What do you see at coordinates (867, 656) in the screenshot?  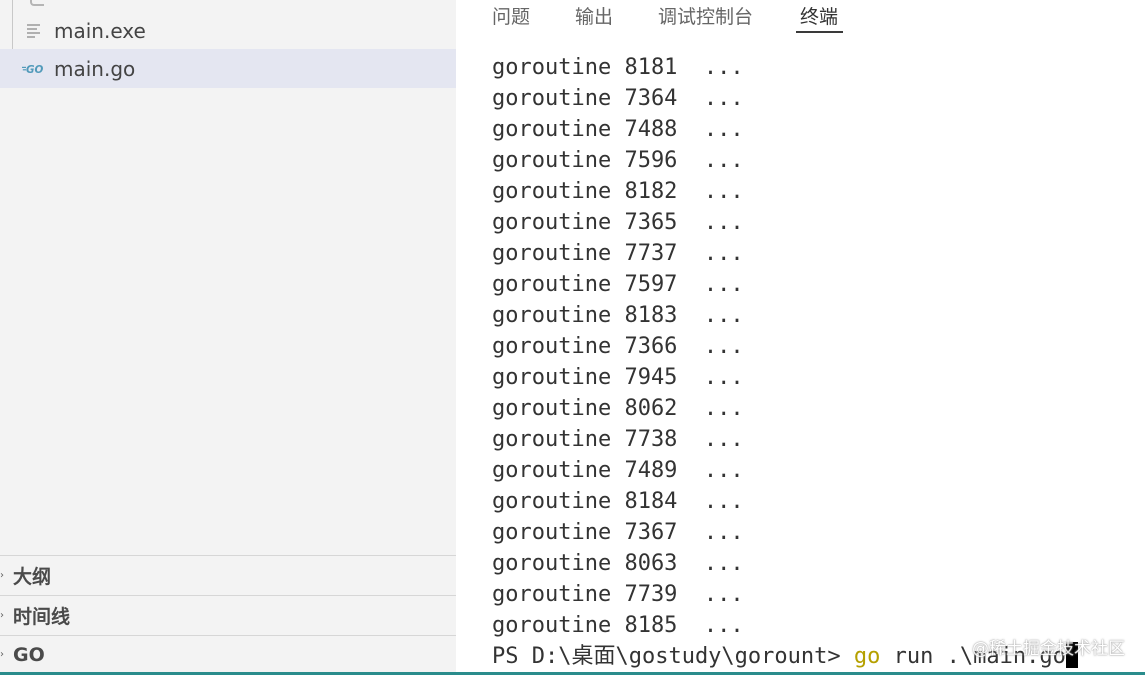 I see `prompt-command: go` at bounding box center [867, 656].